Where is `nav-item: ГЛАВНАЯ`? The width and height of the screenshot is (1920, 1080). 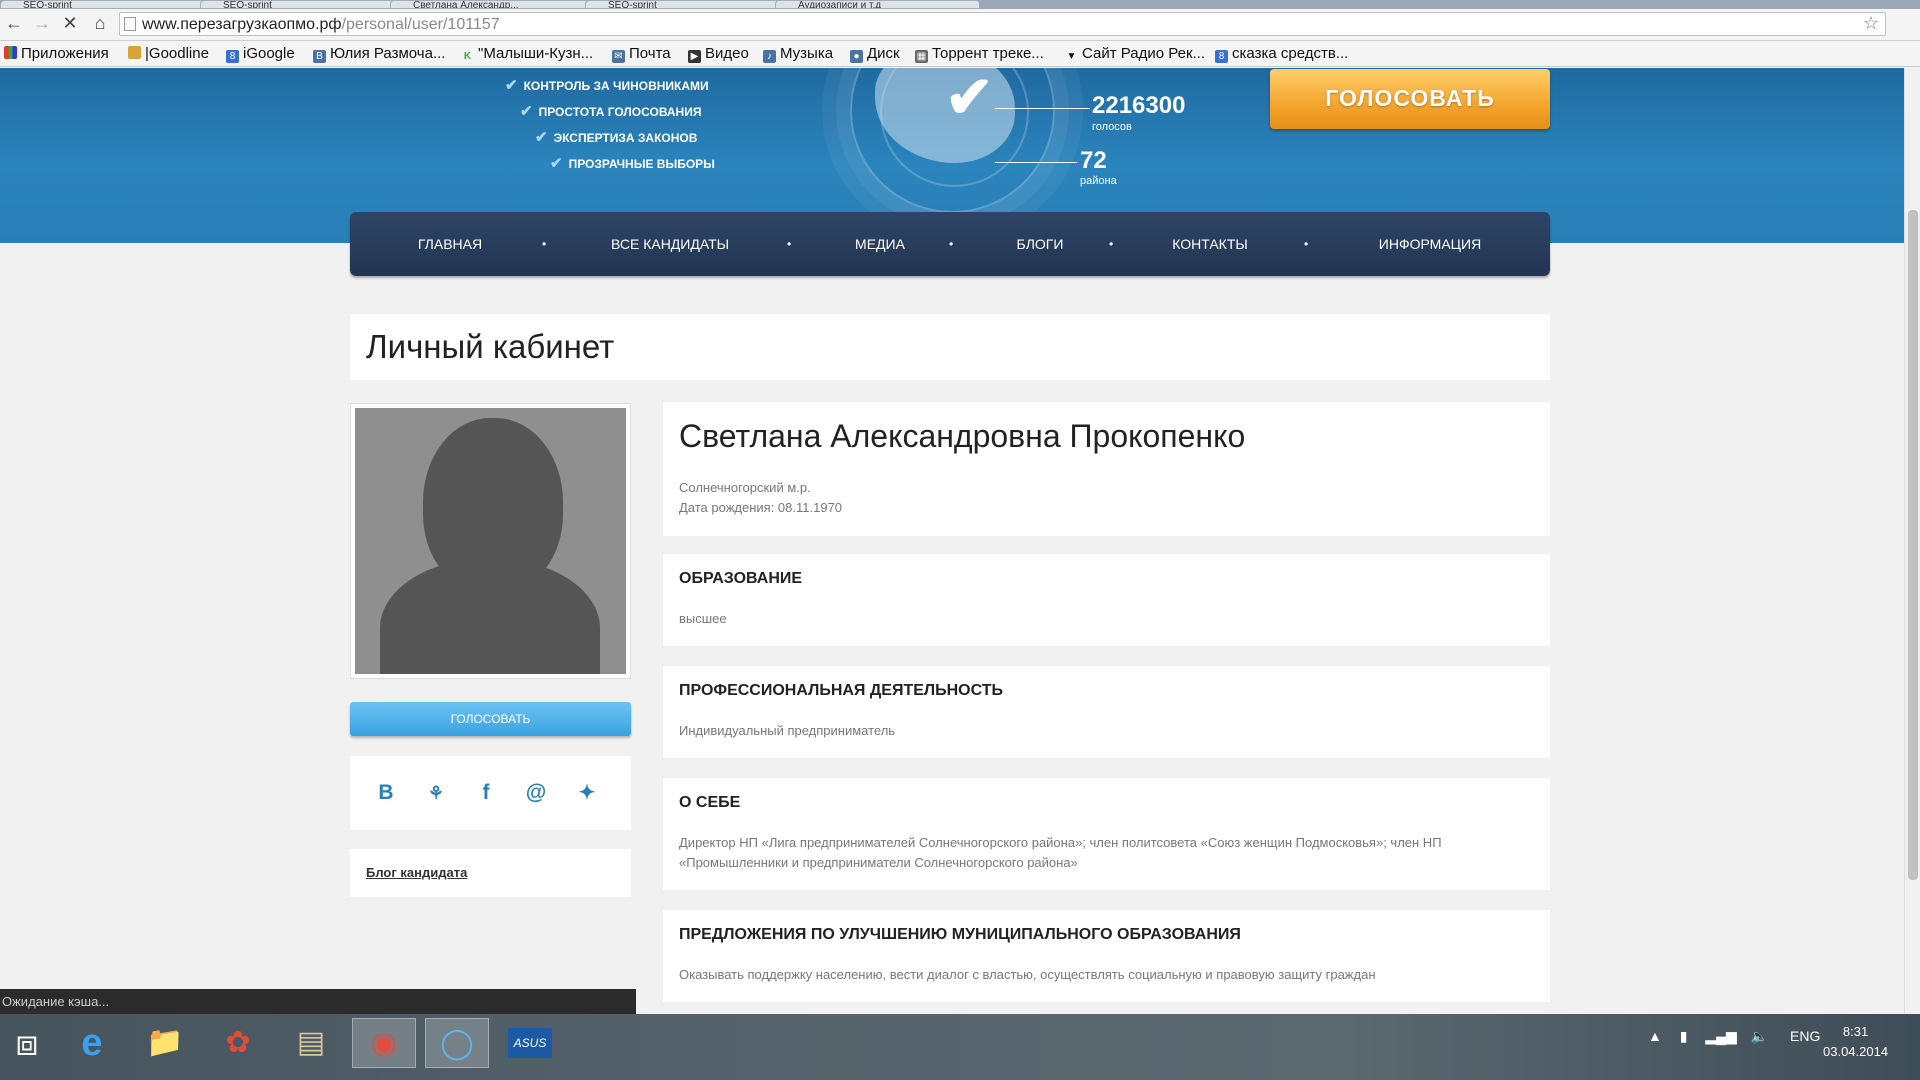
nav-item: ГЛАВНАЯ is located at coordinates (450, 244).